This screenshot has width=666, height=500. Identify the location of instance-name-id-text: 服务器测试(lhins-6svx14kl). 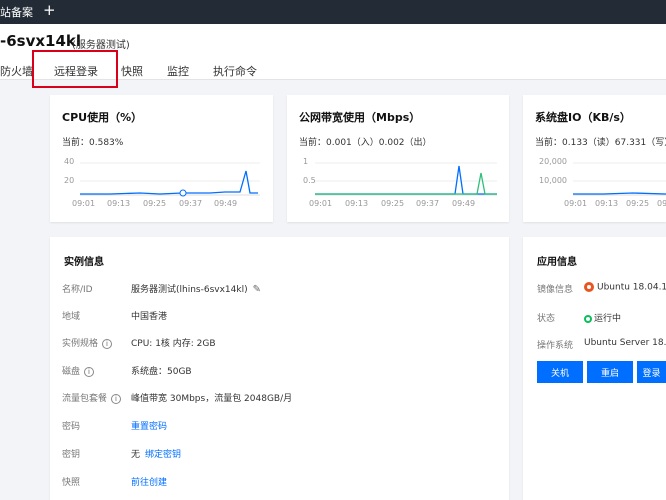
(189, 290).